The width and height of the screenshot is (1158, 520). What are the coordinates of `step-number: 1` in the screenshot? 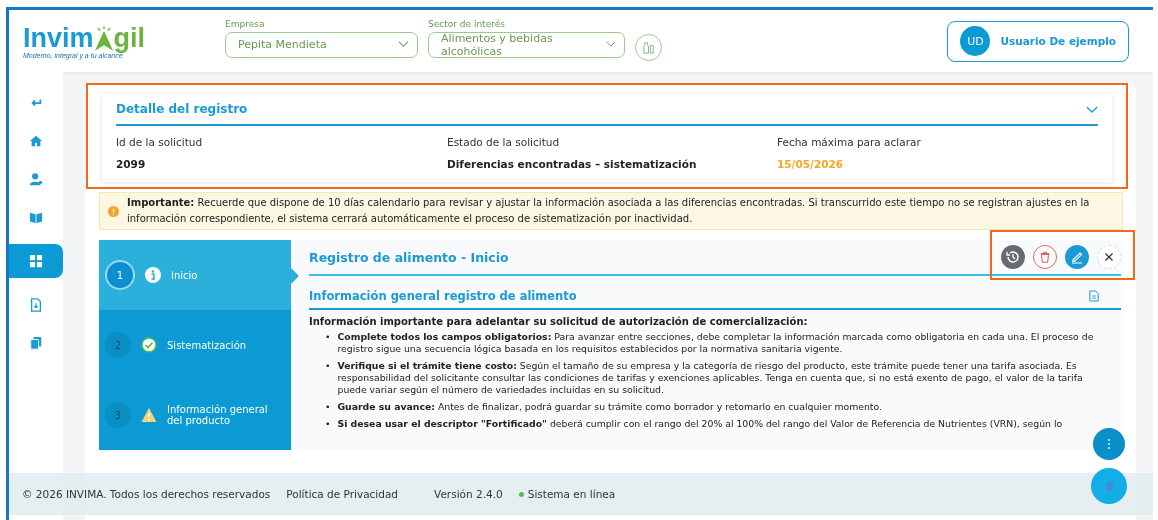 It's located at (120, 275).